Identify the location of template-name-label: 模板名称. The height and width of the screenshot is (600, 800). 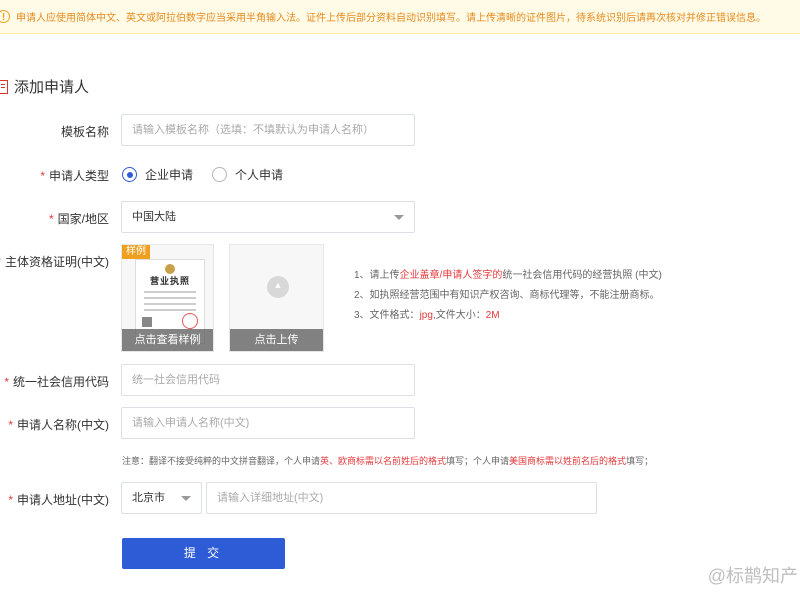
(84, 132).